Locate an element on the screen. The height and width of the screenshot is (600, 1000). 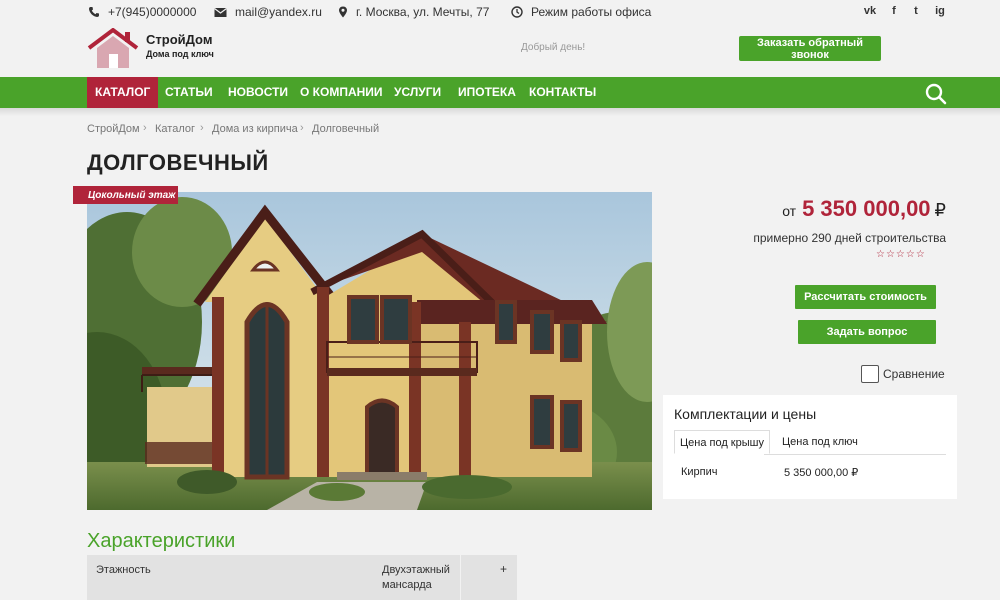
build-time: примерно 290 дней строительства is located at coordinates (849, 238).